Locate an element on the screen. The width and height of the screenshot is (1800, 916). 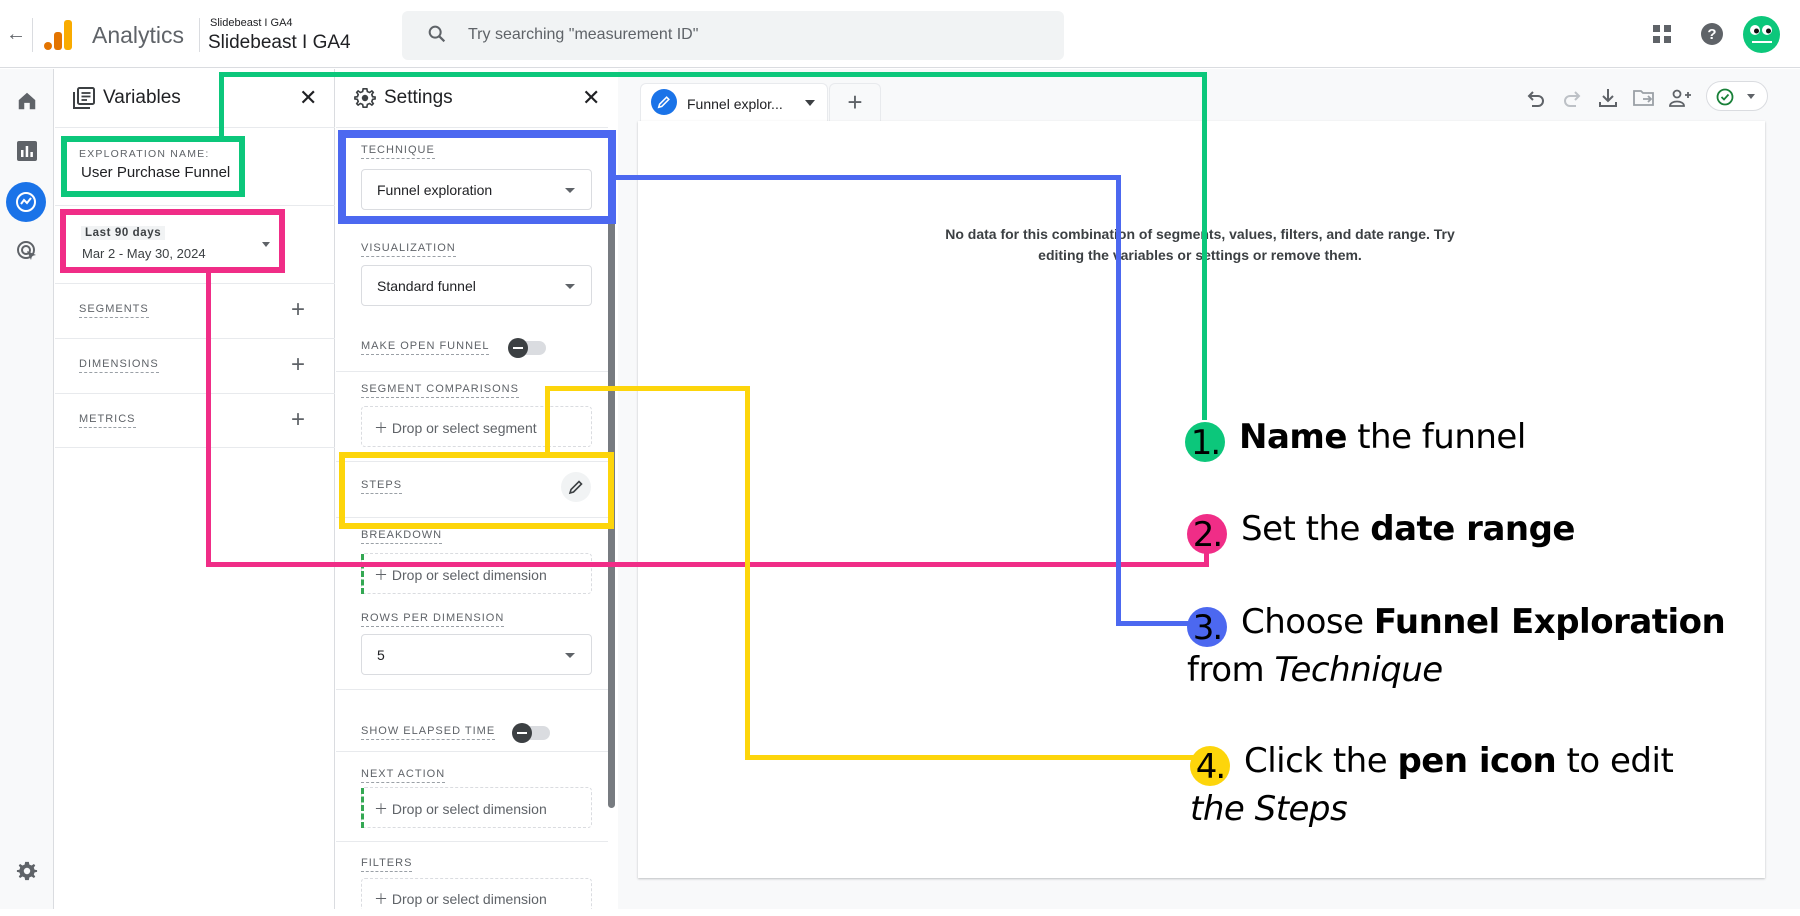
add-dimension-button: + is located at coordinates (298, 365).